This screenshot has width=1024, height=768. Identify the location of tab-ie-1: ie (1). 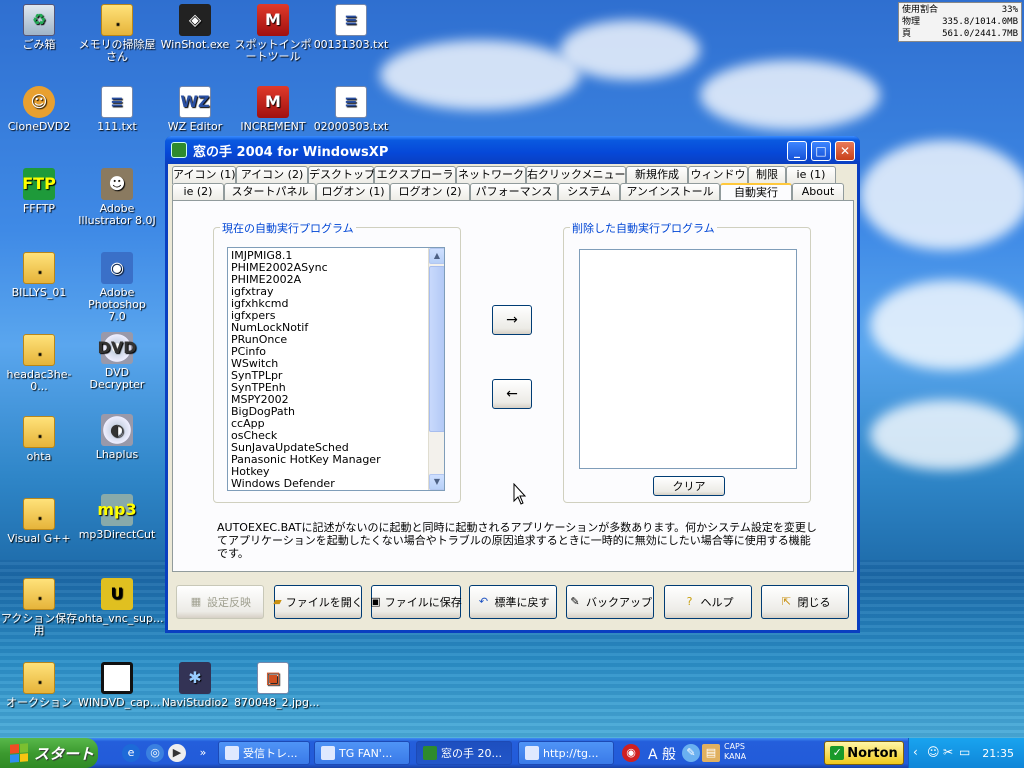
(811, 175).